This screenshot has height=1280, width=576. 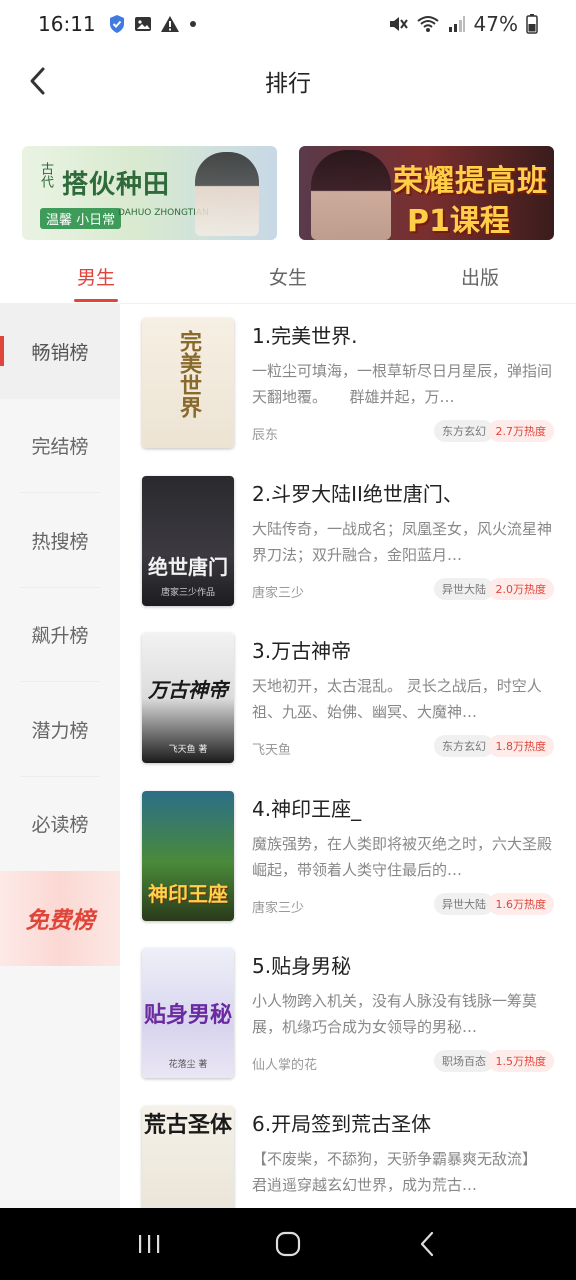 I want to click on wifi-icon, so click(x=428, y=24).